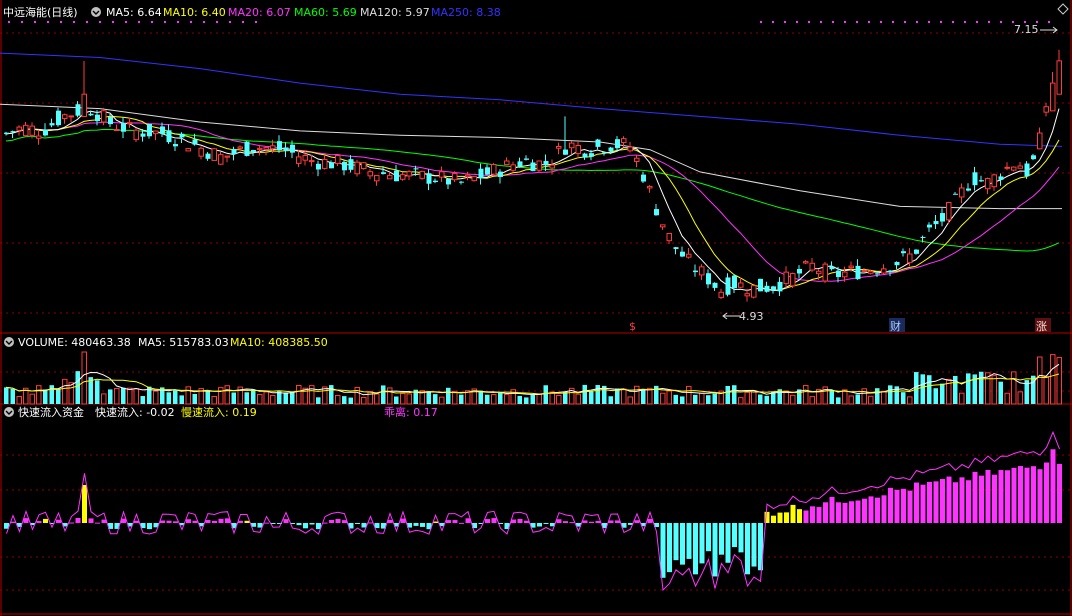  Describe the element at coordinates (1041, 326) in the screenshot. I see `marker-zhang: 涨` at that location.